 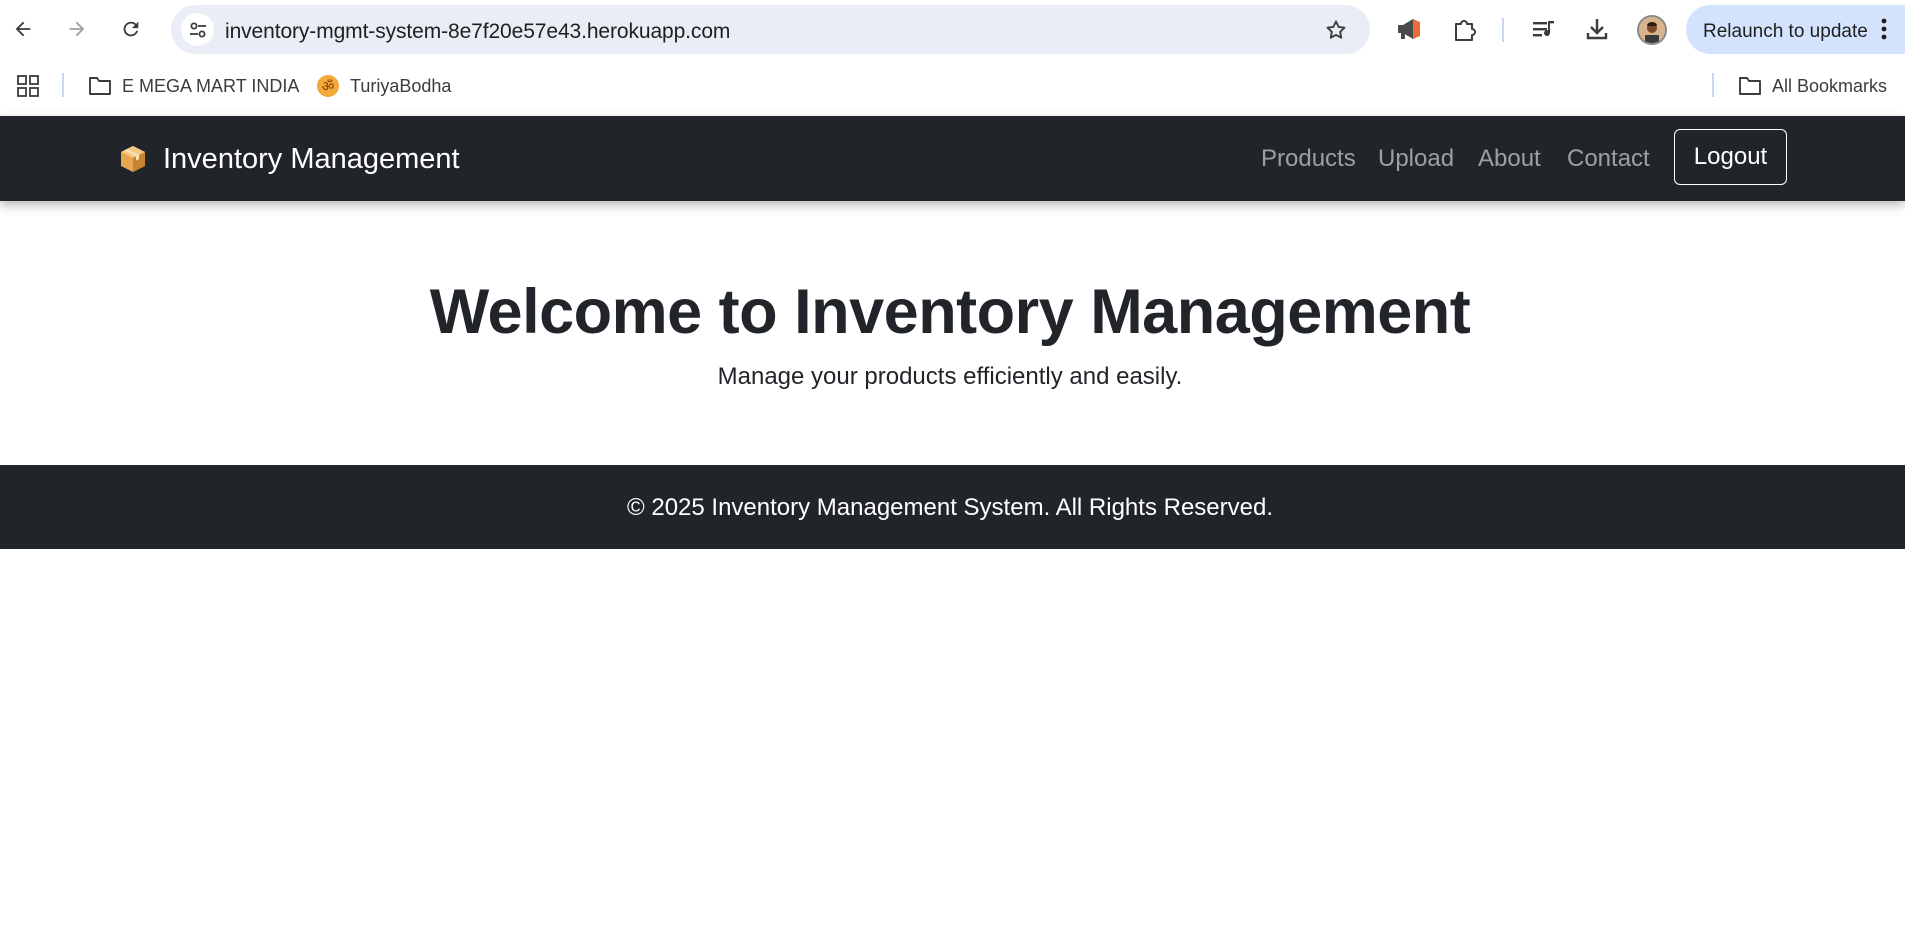 What do you see at coordinates (1597, 29) in the screenshot?
I see `download-icon` at bounding box center [1597, 29].